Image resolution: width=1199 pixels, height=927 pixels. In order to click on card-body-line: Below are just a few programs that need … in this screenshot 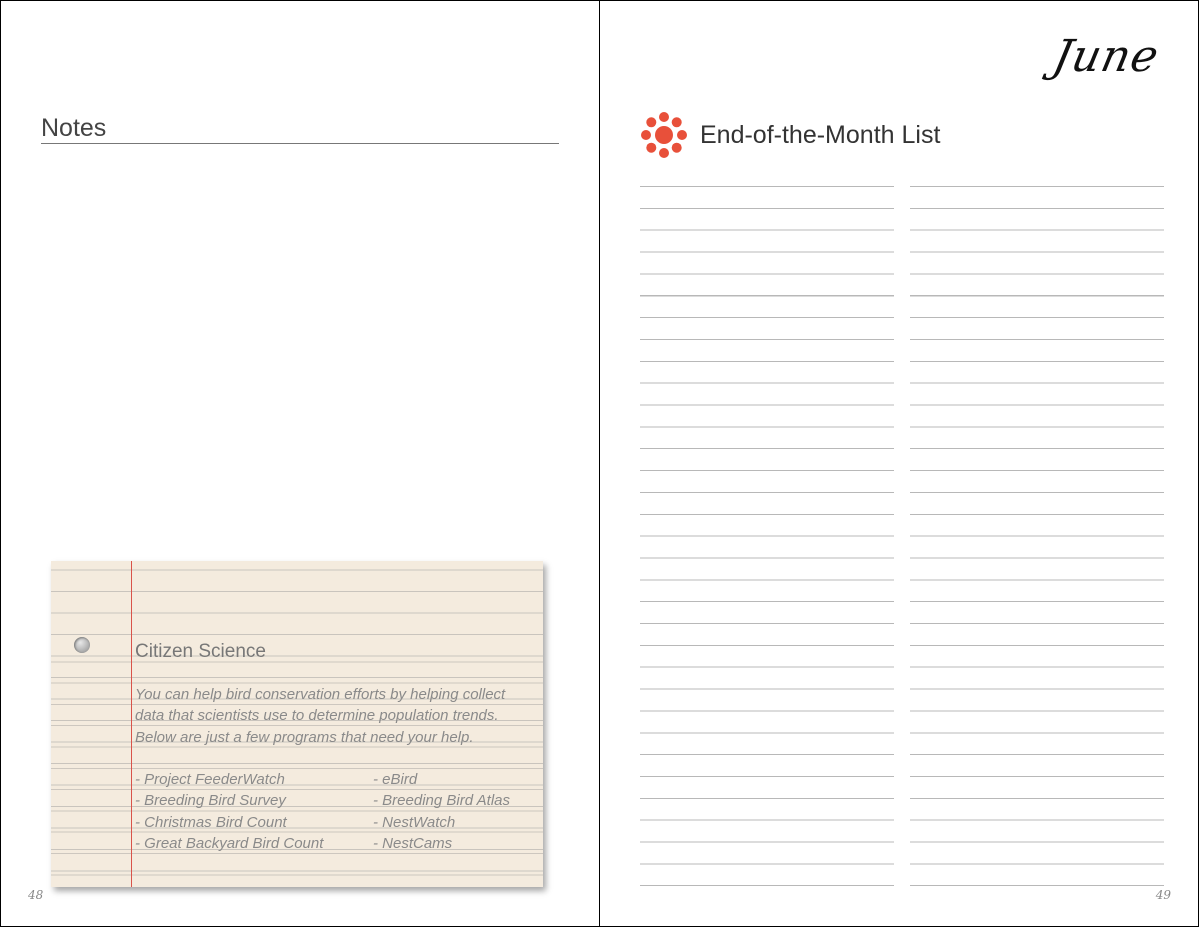, I will do `click(304, 737)`.